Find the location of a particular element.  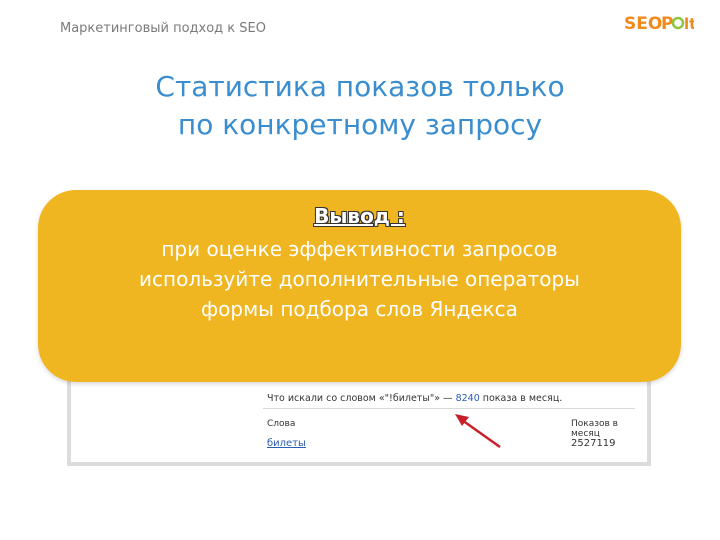

callout-line-3: формы подбора слов Яндекса is located at coordinates (359, 309).